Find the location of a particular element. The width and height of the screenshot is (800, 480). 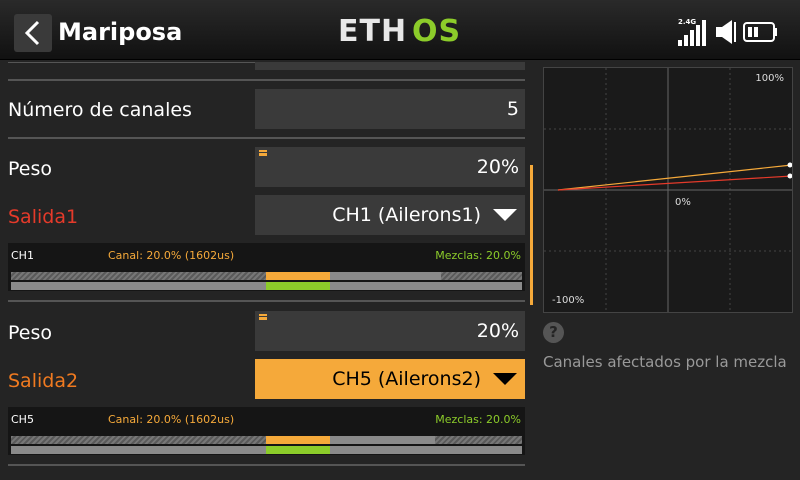

graph-center-label: 0% is located at coordinates (683, 202).